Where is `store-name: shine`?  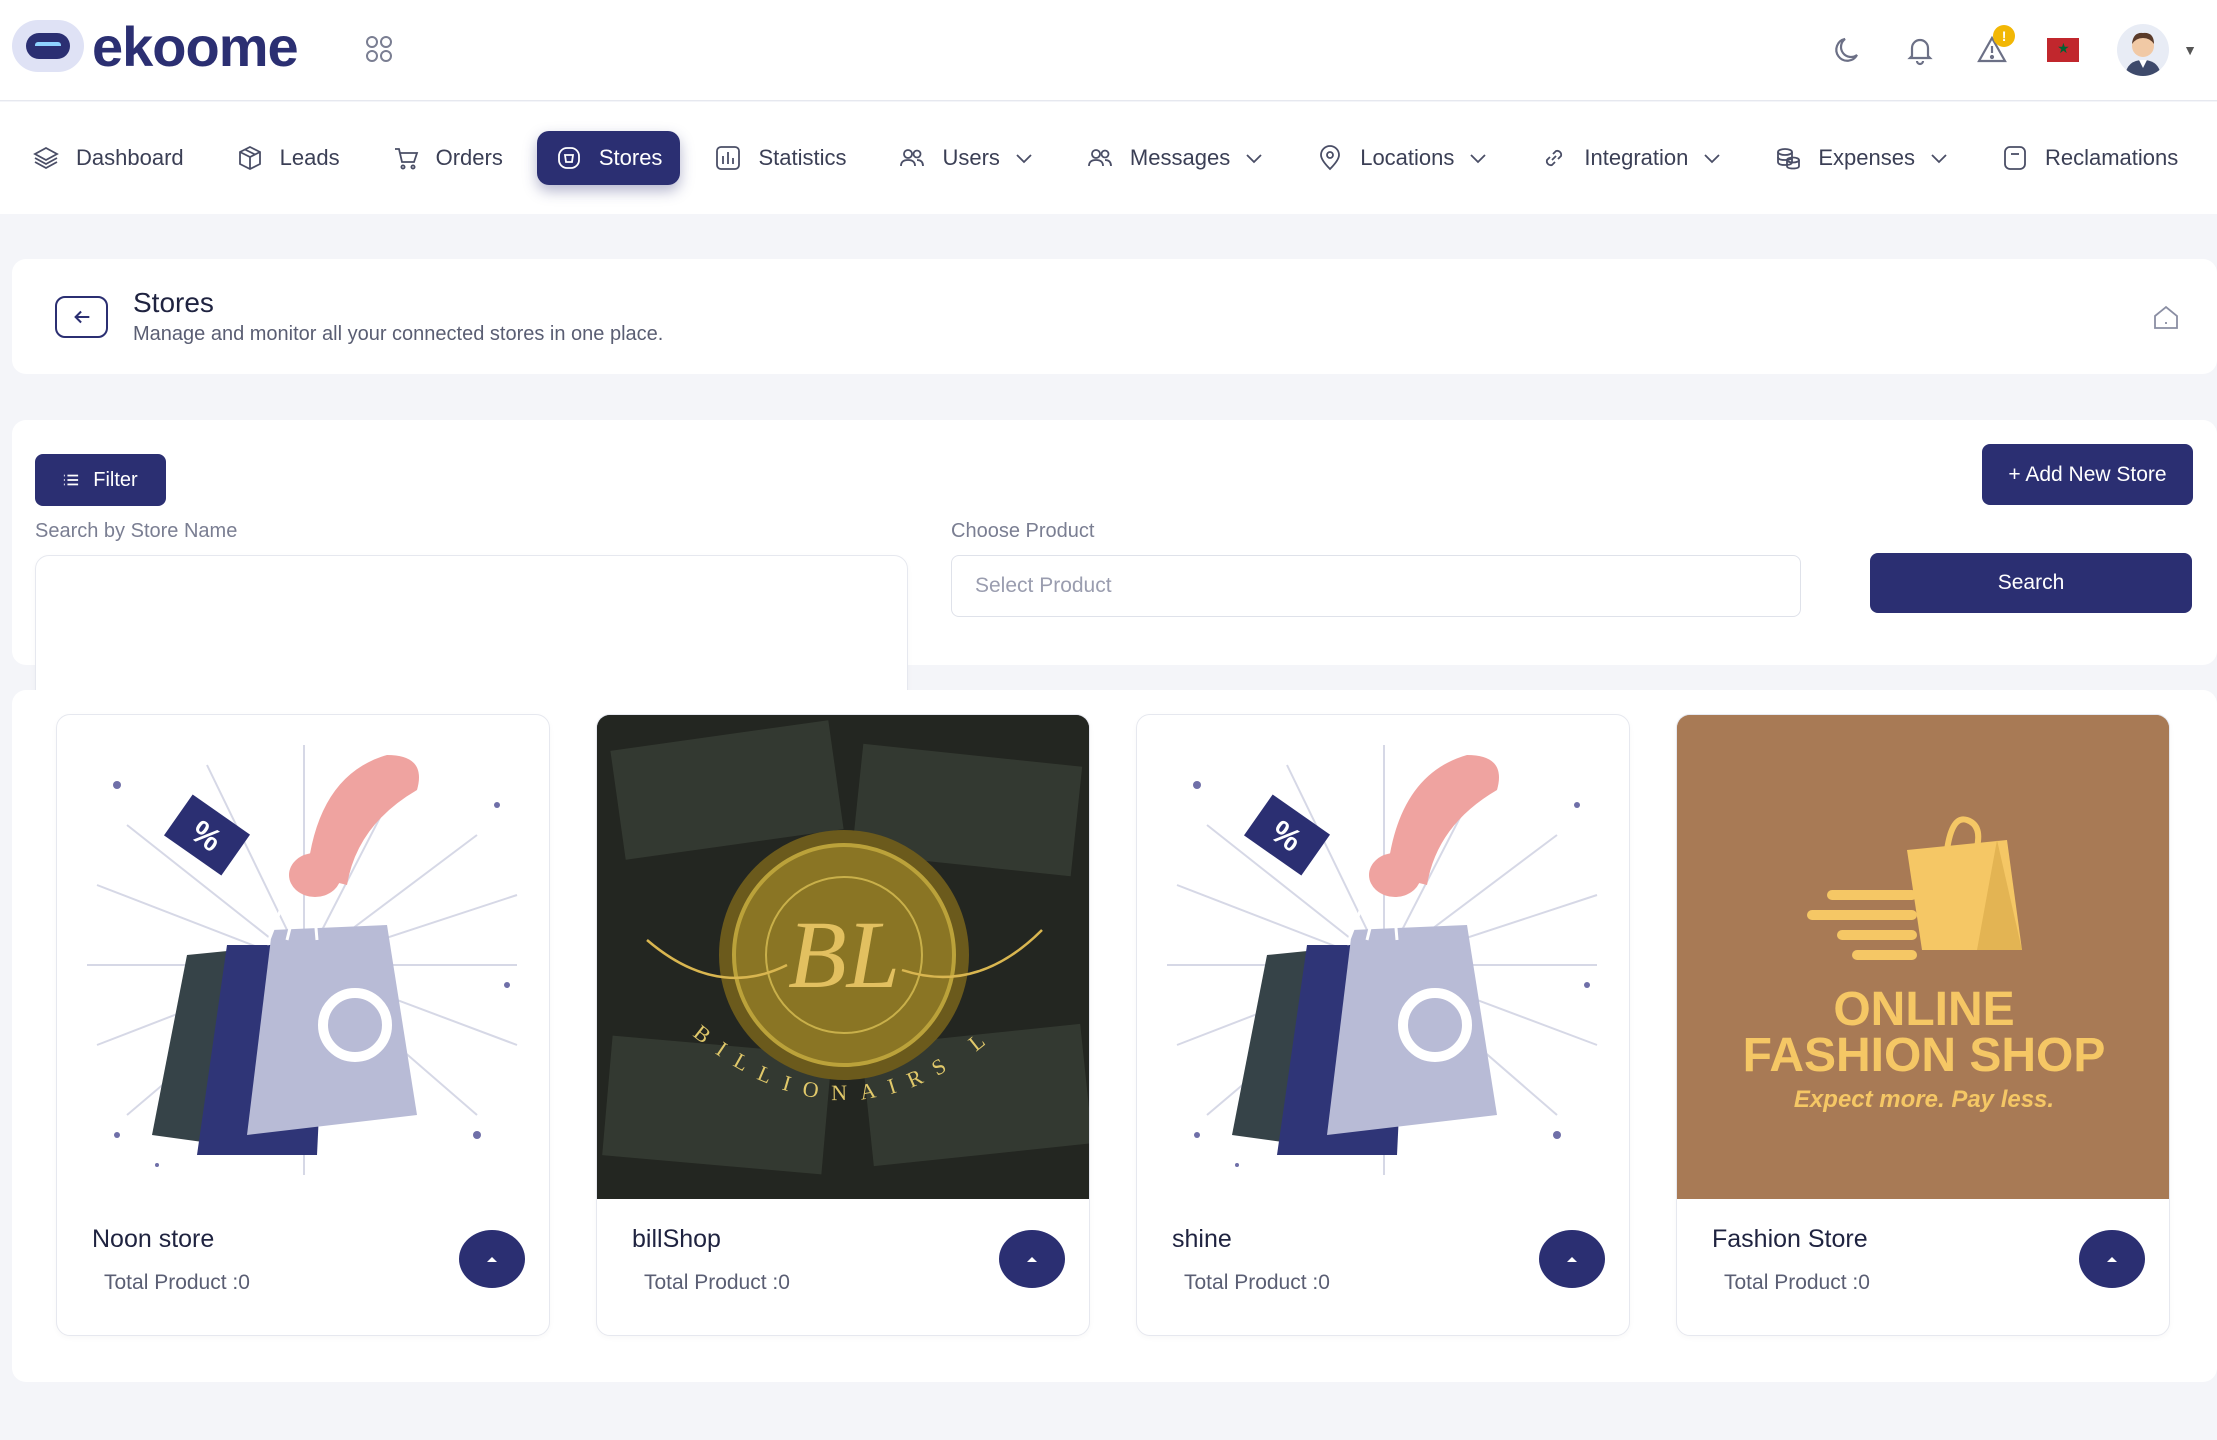
store-name: shine is located at coordinates (1202, 1239).